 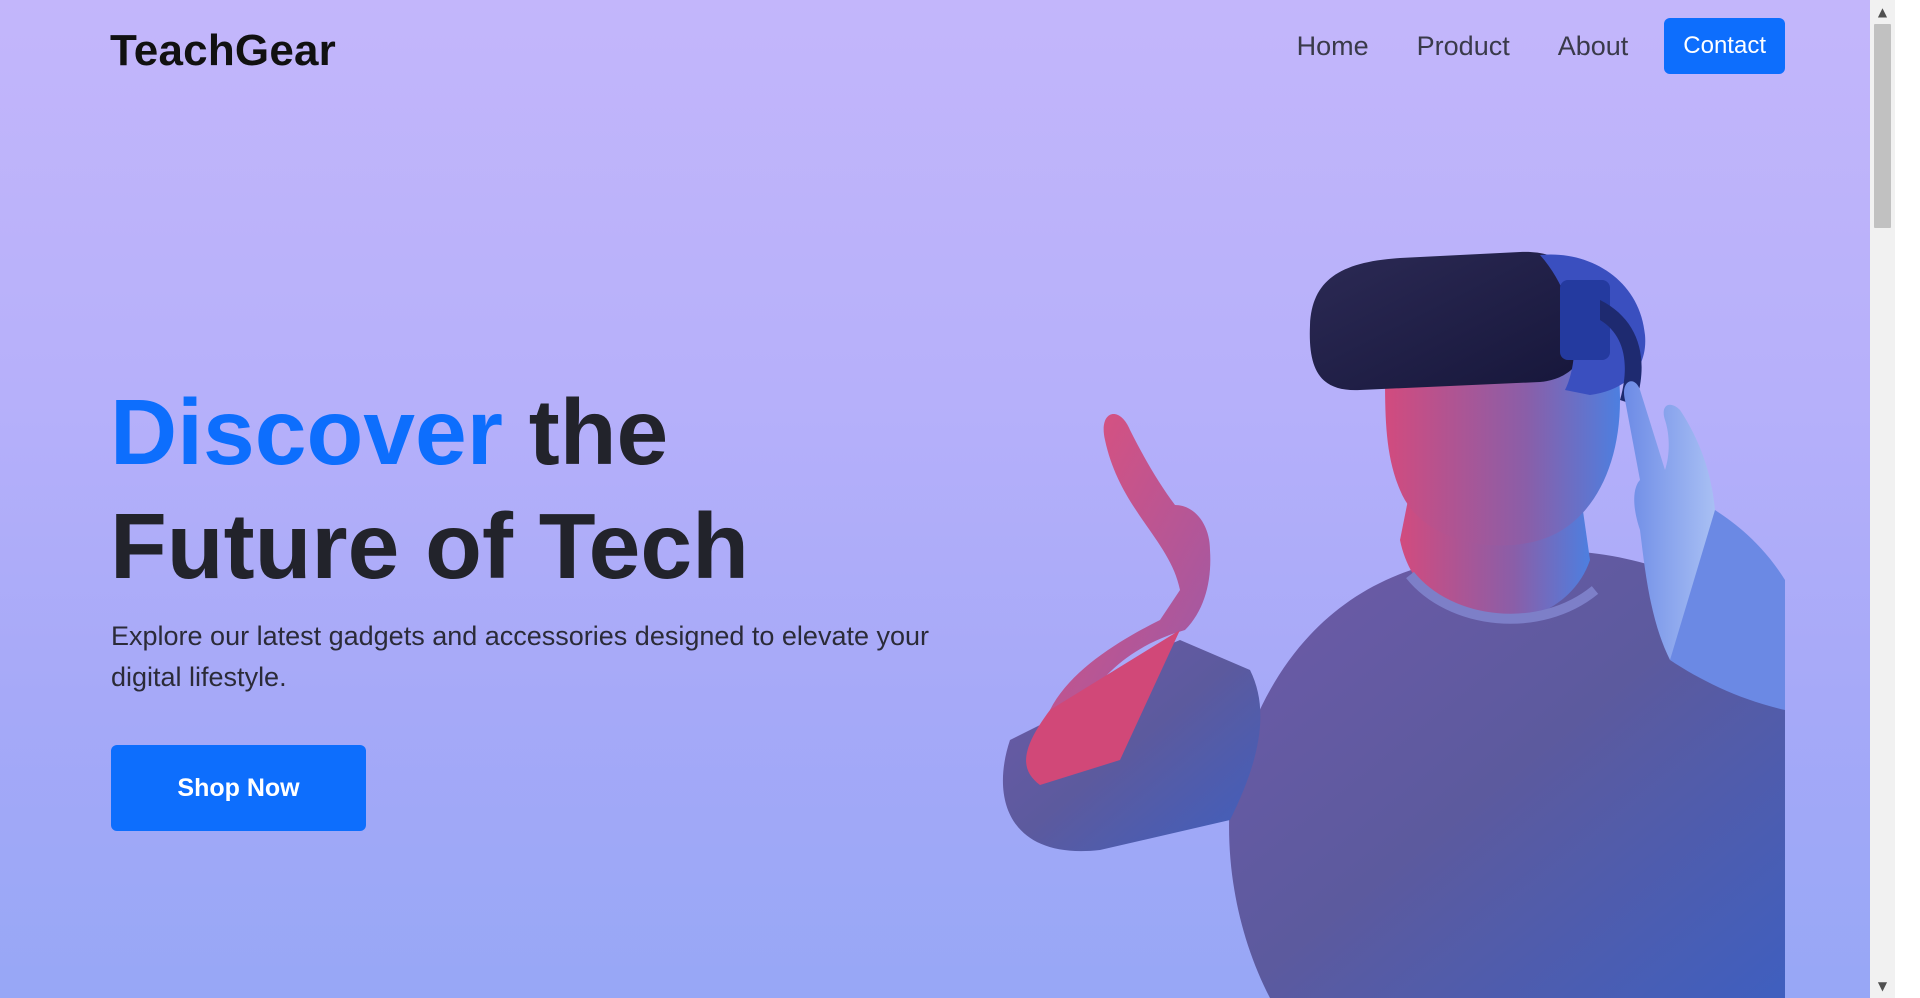 What do you see at coordinates (429, 489) in the screenshot?
I see `hero-title: Discover the Future of Tech` at bounding box center [429, 489].